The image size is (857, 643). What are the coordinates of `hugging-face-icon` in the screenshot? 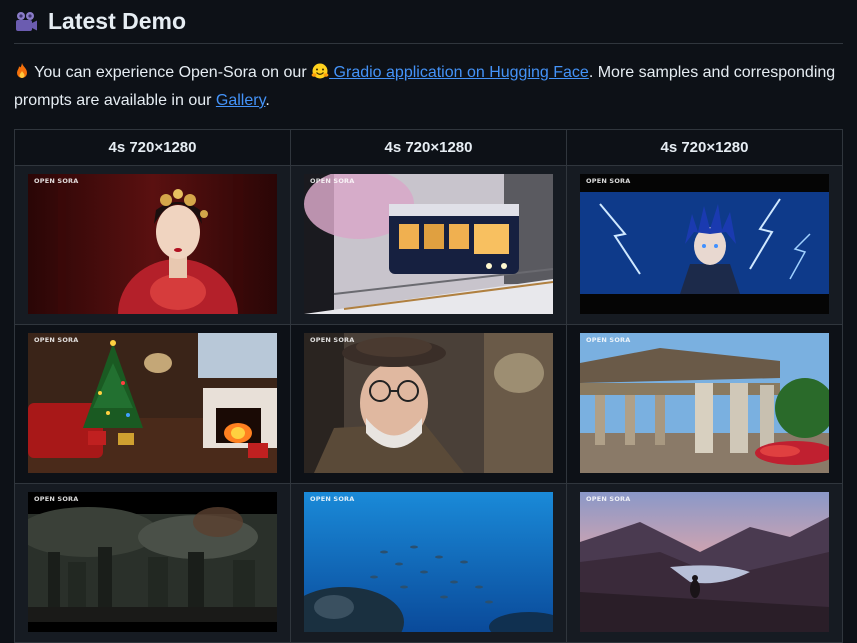 It's located at (320, 75).